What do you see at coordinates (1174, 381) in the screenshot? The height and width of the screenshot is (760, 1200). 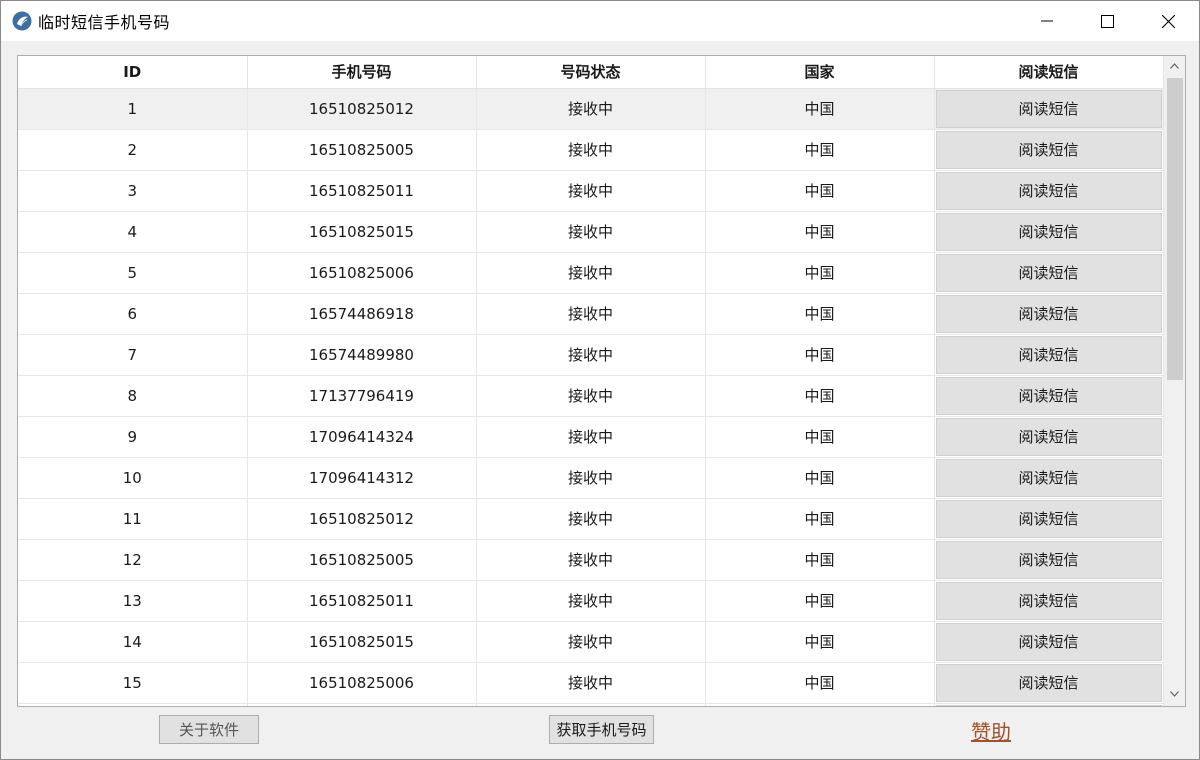 I see `vertical-scrollbar` at bounding box center [1174, 381].